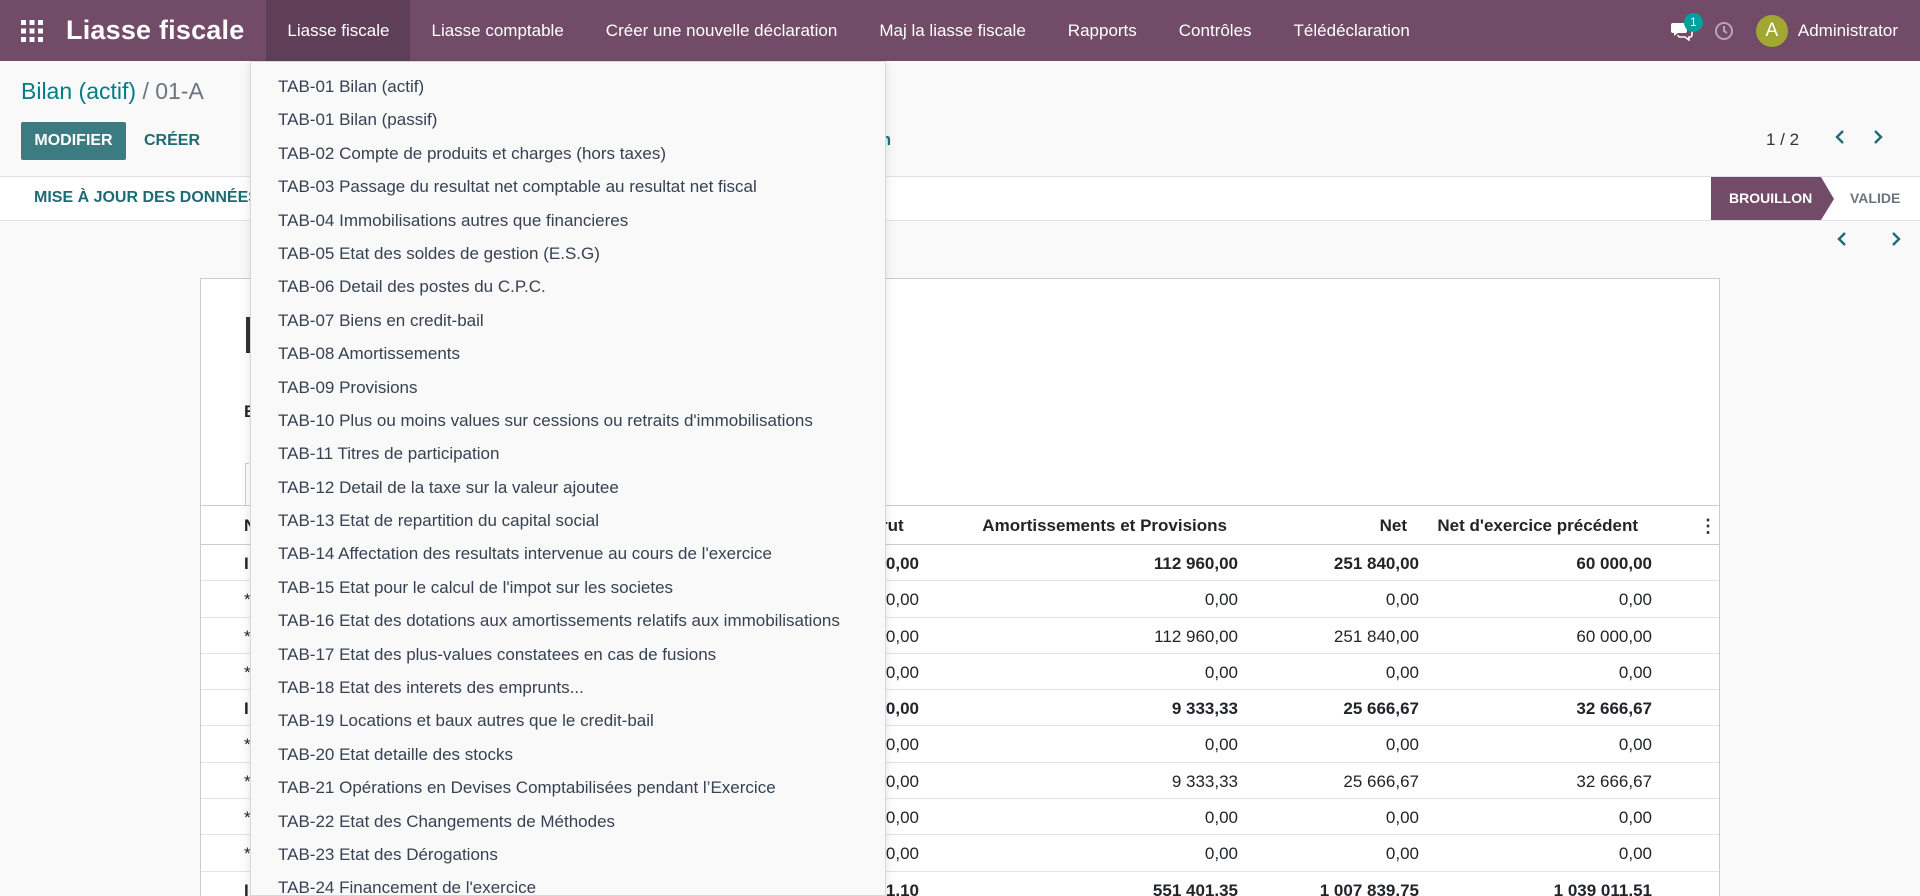 The image size is (1920, 896). Describe the element at coordinates (1094, 526) in the screenshot. I see `column-header-amortissements: Amortissements et Provisions` at that location.